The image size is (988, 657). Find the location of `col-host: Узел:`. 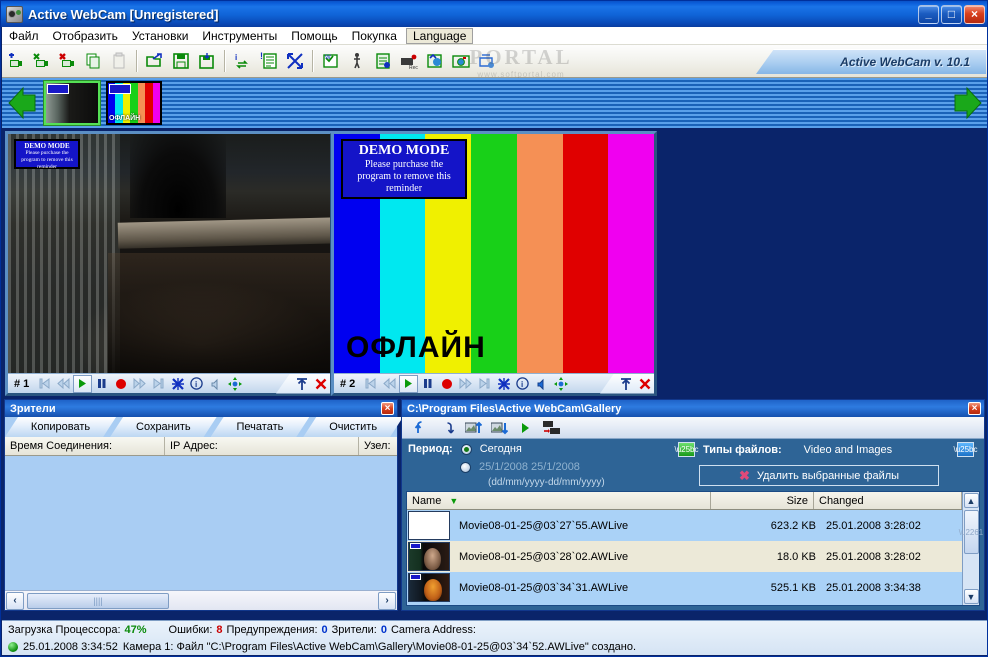

col-host: Узел: is located at coordinates (378, 446).